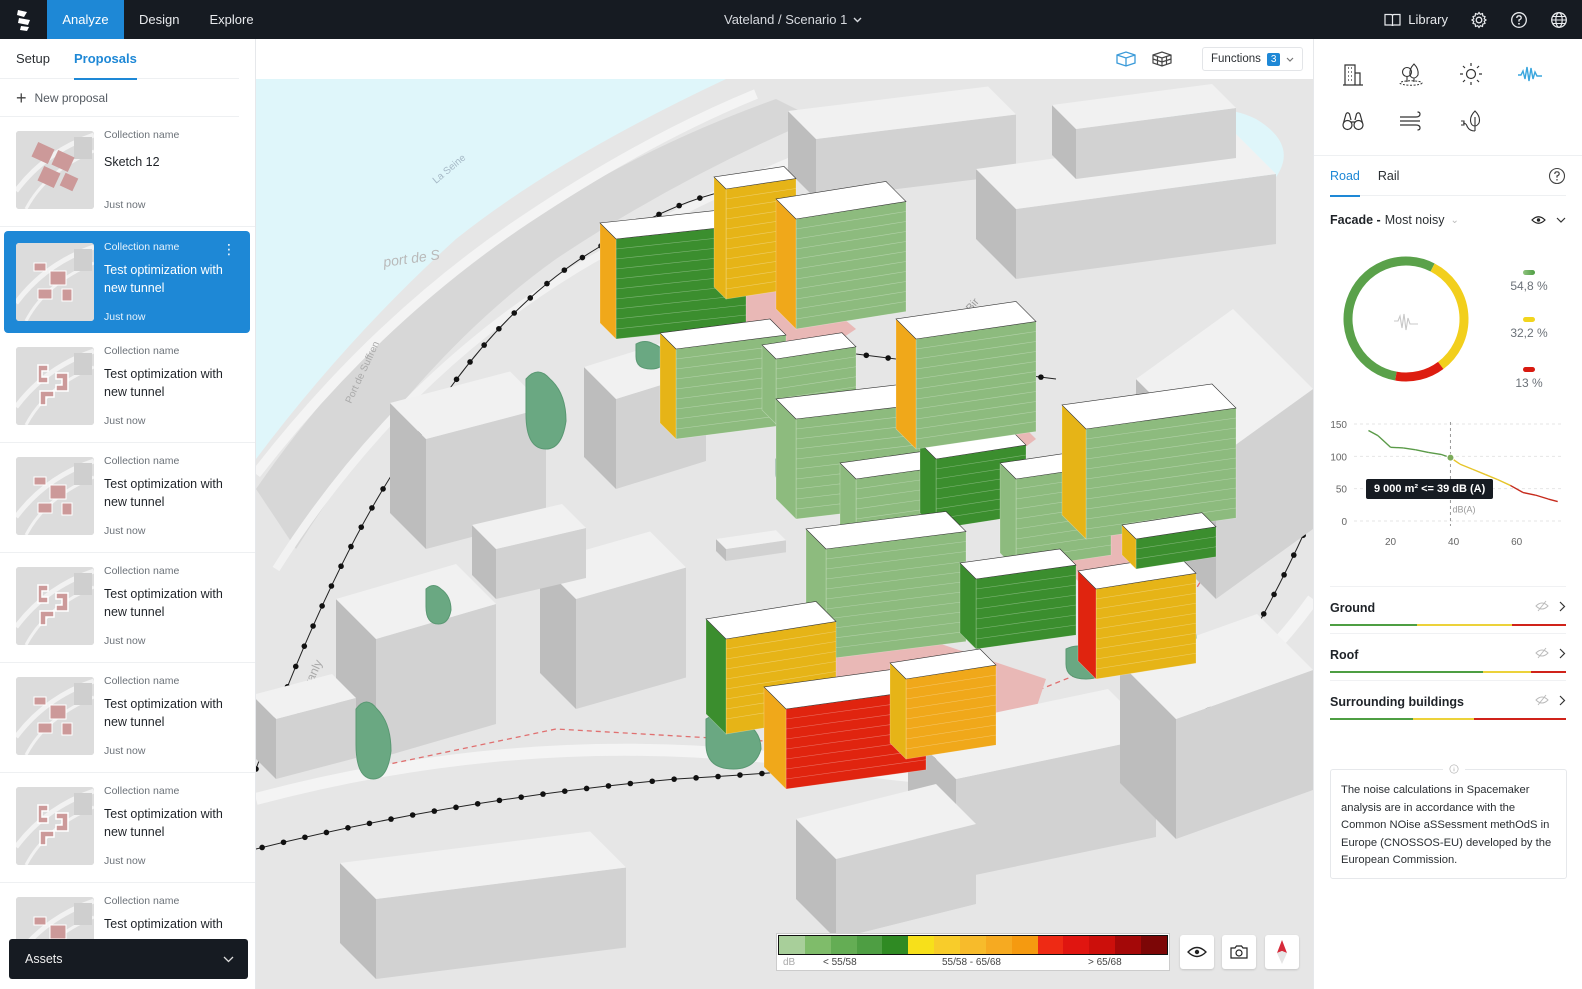 This screenshot has width=1582, height=989. Describe the element at coordinates (1239, 952) in the screenshot. I see `screenshot-button` at that location.